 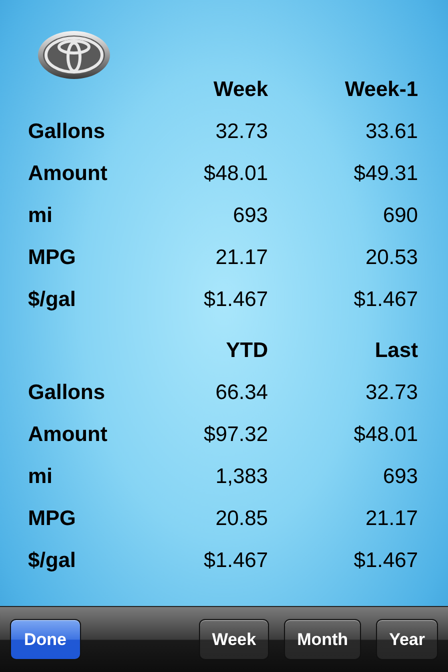 I want to click on column-header: Week-1, so click(x=381, y=90).